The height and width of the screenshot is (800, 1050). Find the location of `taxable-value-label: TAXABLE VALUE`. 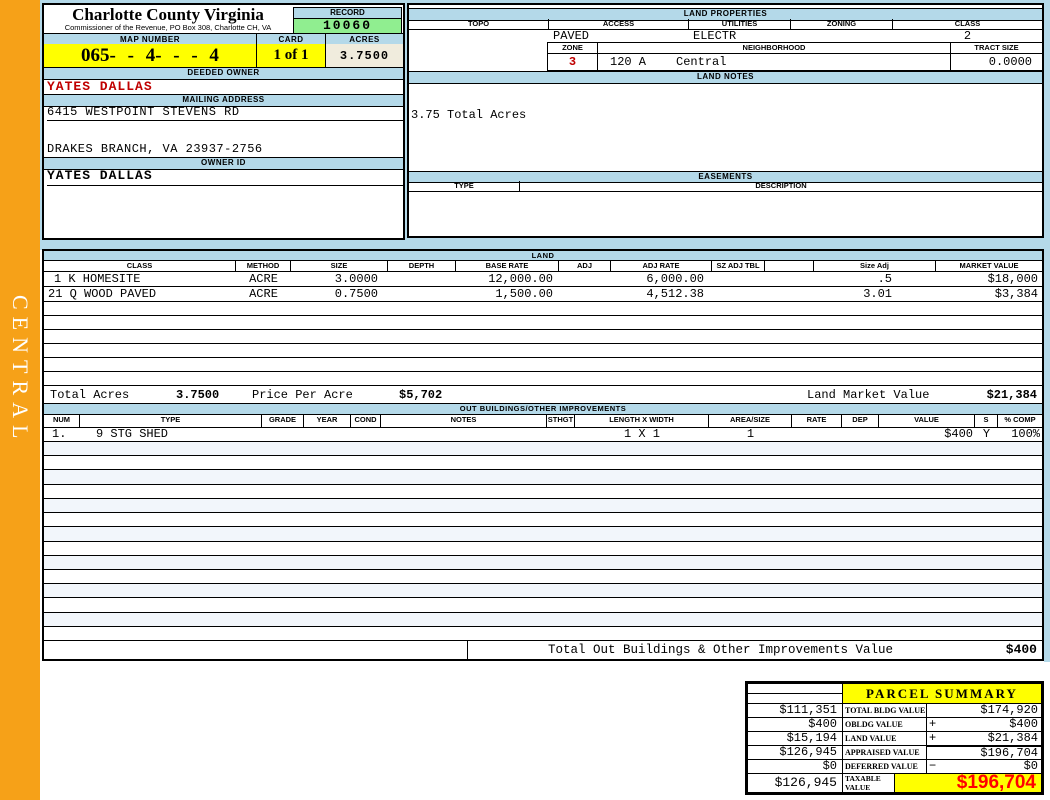

taxable-value-label: TAXABLE VALUE is located at coordinates (868, 783).